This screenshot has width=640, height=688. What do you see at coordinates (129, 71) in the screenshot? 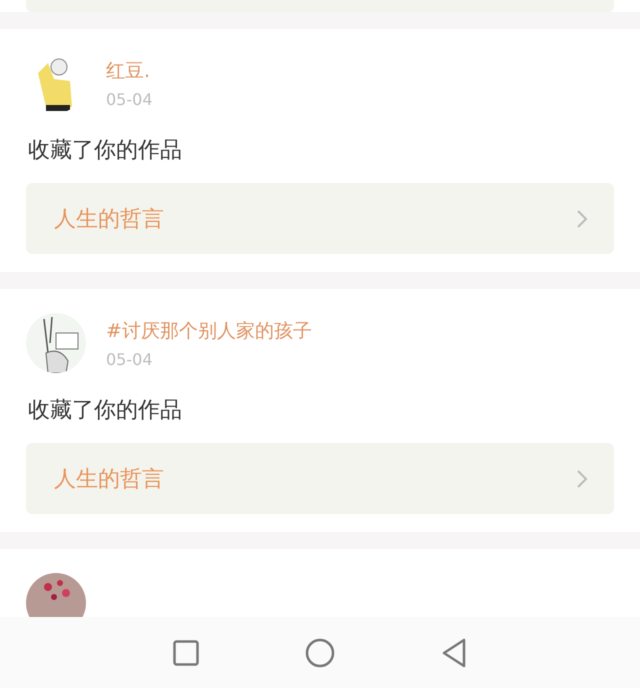
I see `user-name: 红豆.` at bounding box center [129, 71].